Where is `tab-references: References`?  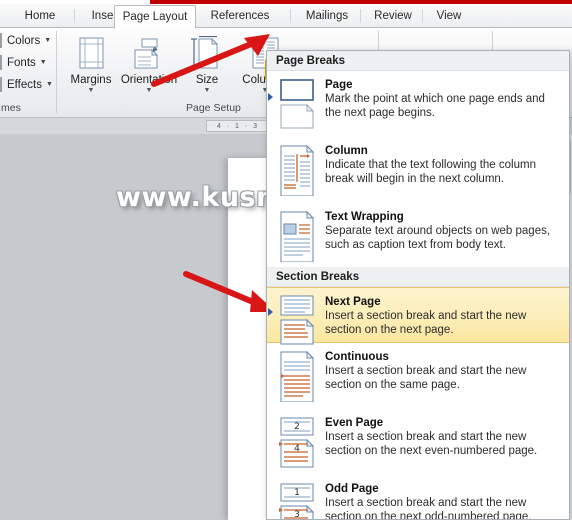 tab-references: References is located at coordinates (240, 16).